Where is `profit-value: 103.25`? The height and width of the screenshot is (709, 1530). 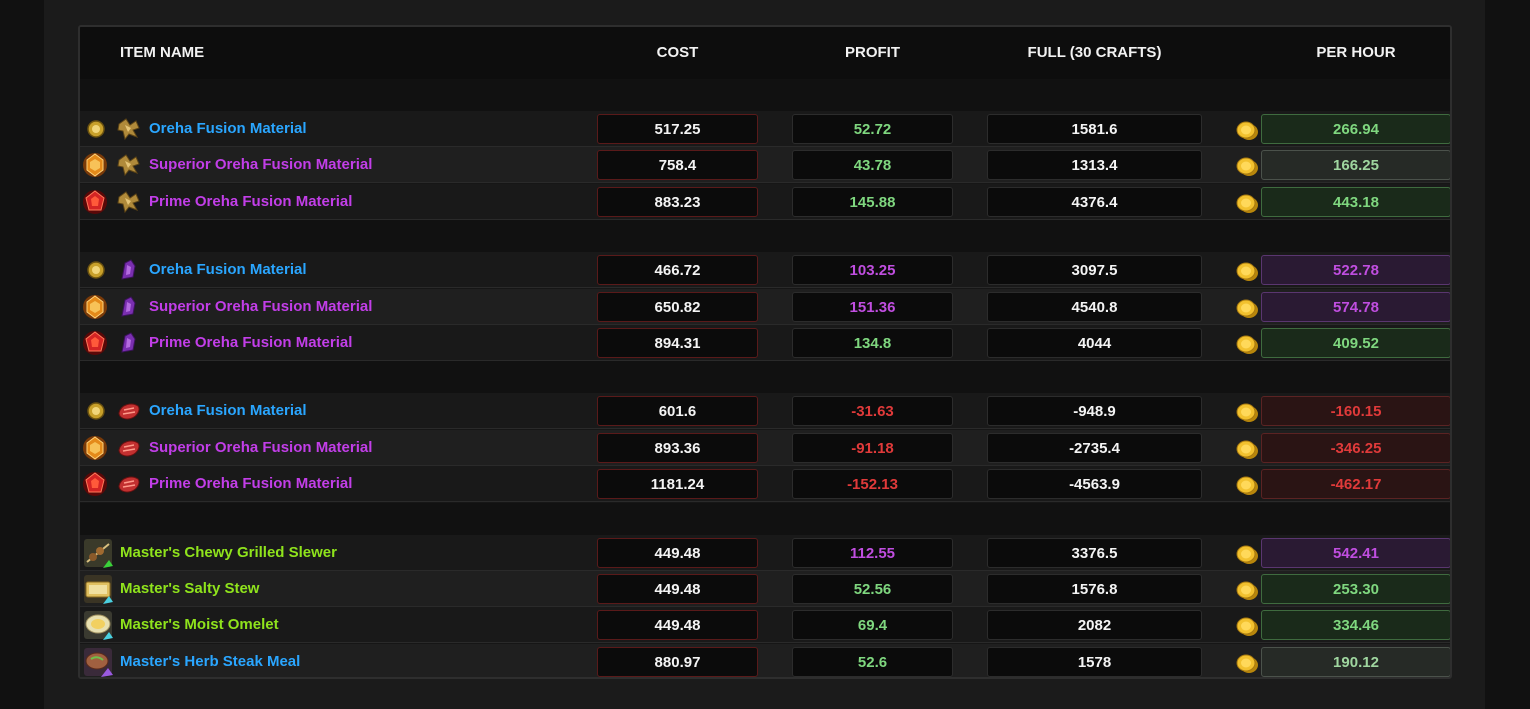 profit-value: 103.25 is located at coordinates (872, 270).